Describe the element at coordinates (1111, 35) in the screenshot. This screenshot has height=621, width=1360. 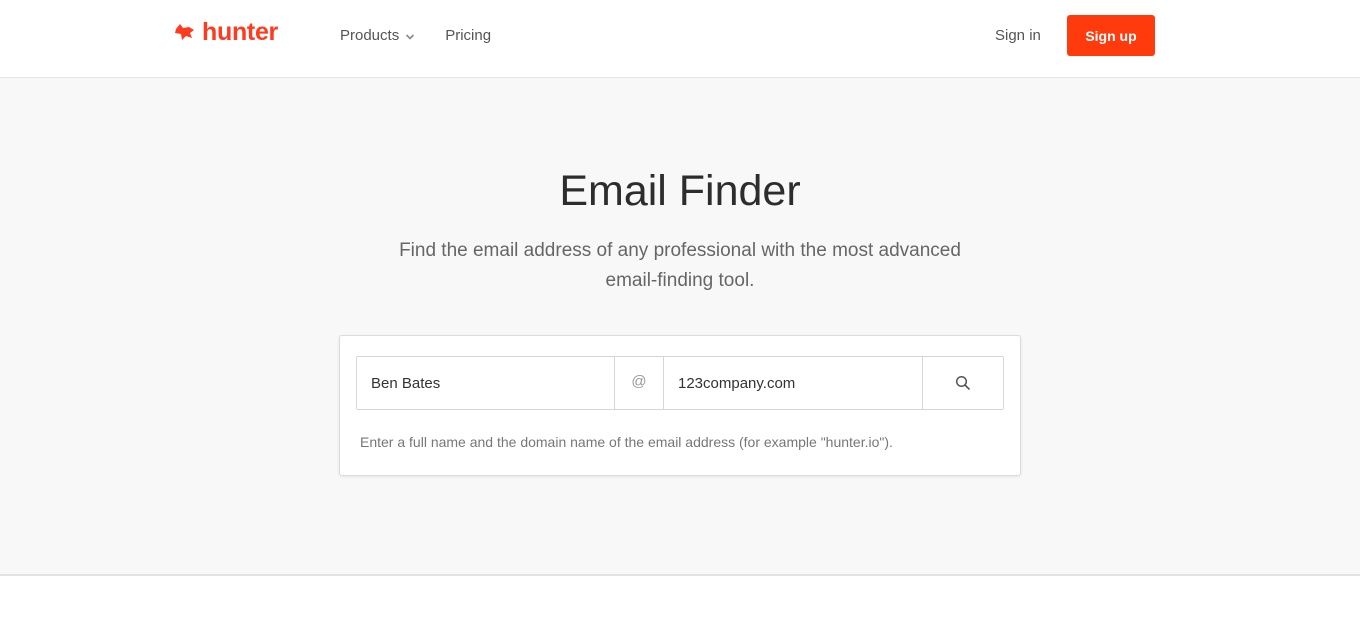
I see `sign-up-button: Sign up` at that location.